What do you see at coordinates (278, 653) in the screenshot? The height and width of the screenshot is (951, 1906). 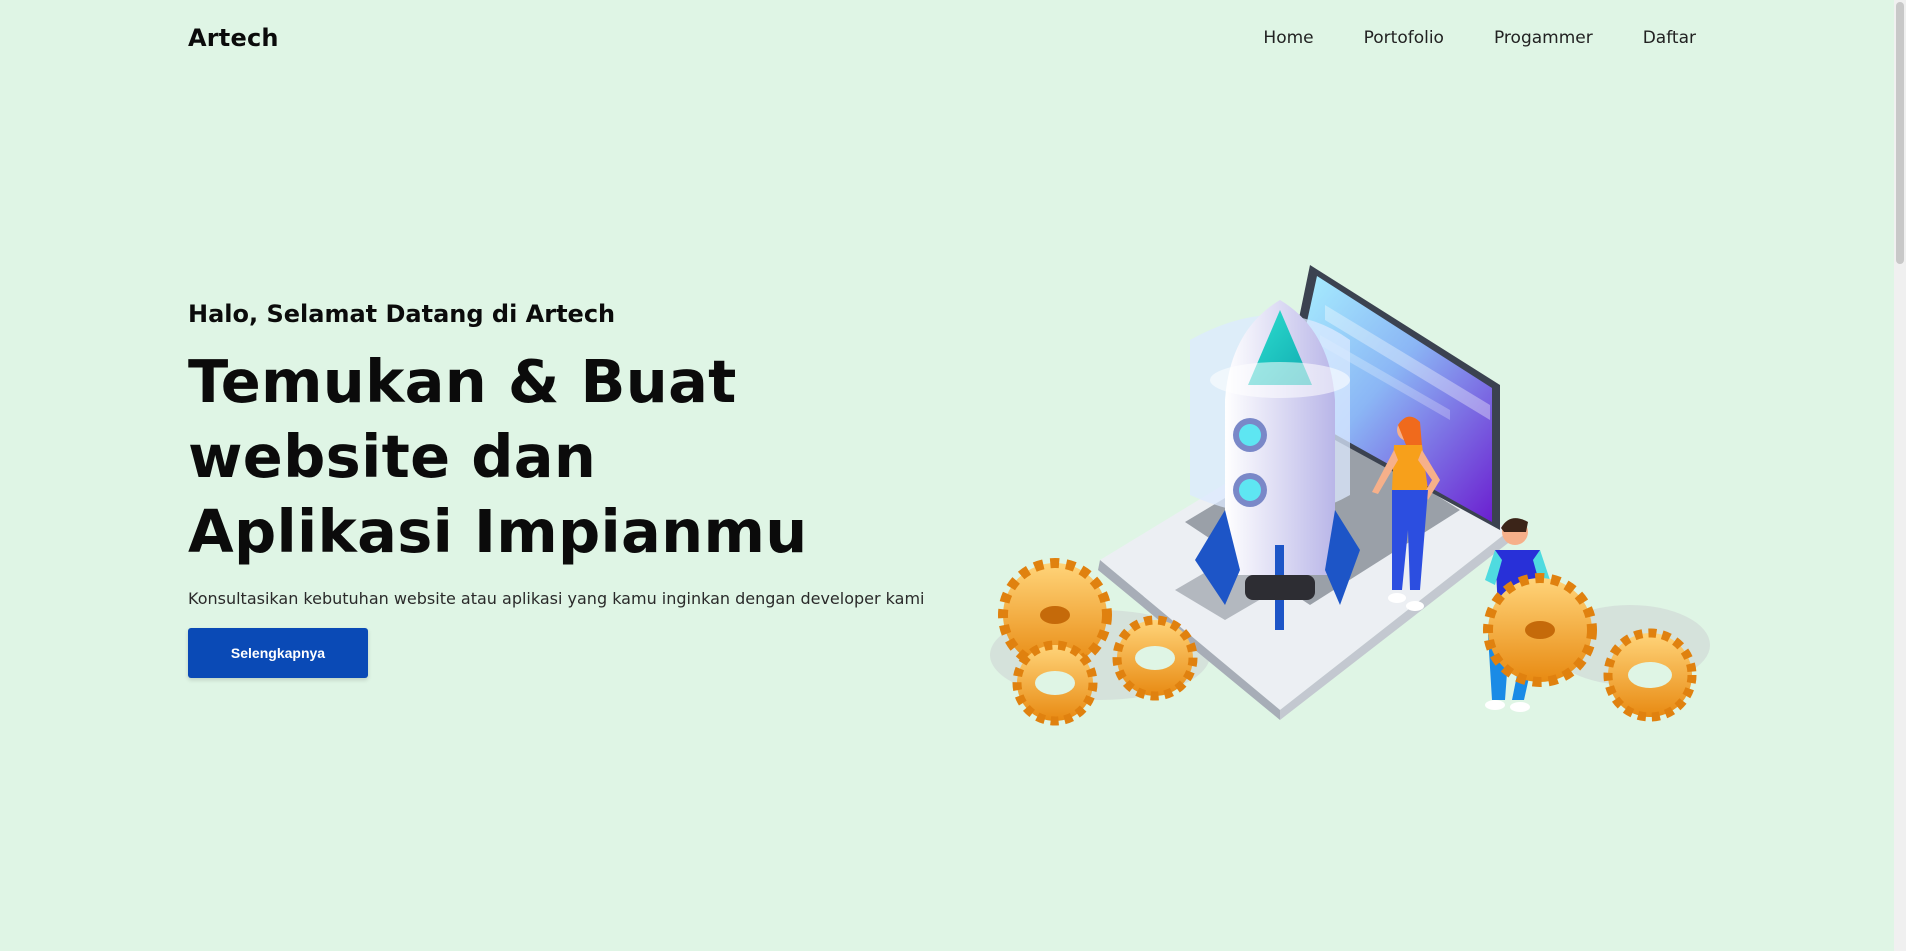 I see `selengkapnya-button: Selengkapnya` at bounding box center [278, 653].